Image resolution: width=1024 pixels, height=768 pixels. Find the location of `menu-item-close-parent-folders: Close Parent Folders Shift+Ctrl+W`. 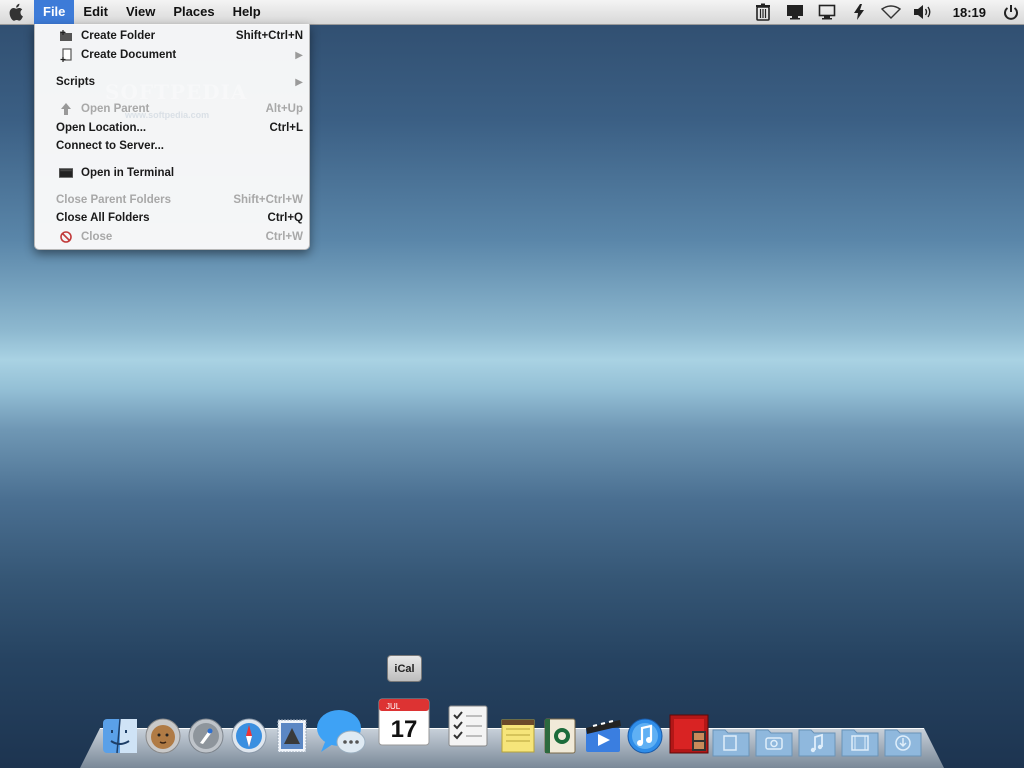

menu-item-close-parent-folders: Close Parent Folders Shift+Ctrl+W is located at coordinates (172, 200).